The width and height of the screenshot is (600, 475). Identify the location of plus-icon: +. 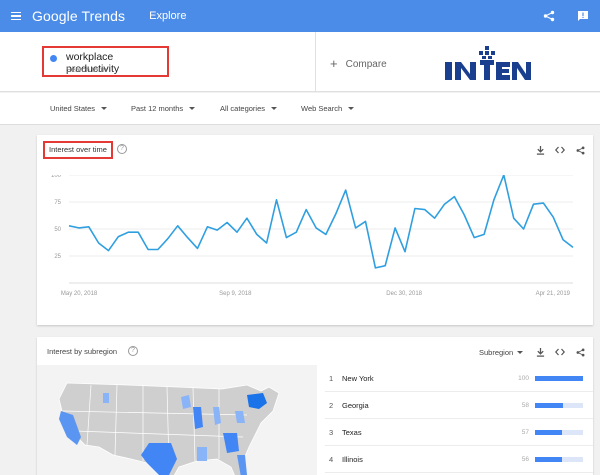
(334, 63).